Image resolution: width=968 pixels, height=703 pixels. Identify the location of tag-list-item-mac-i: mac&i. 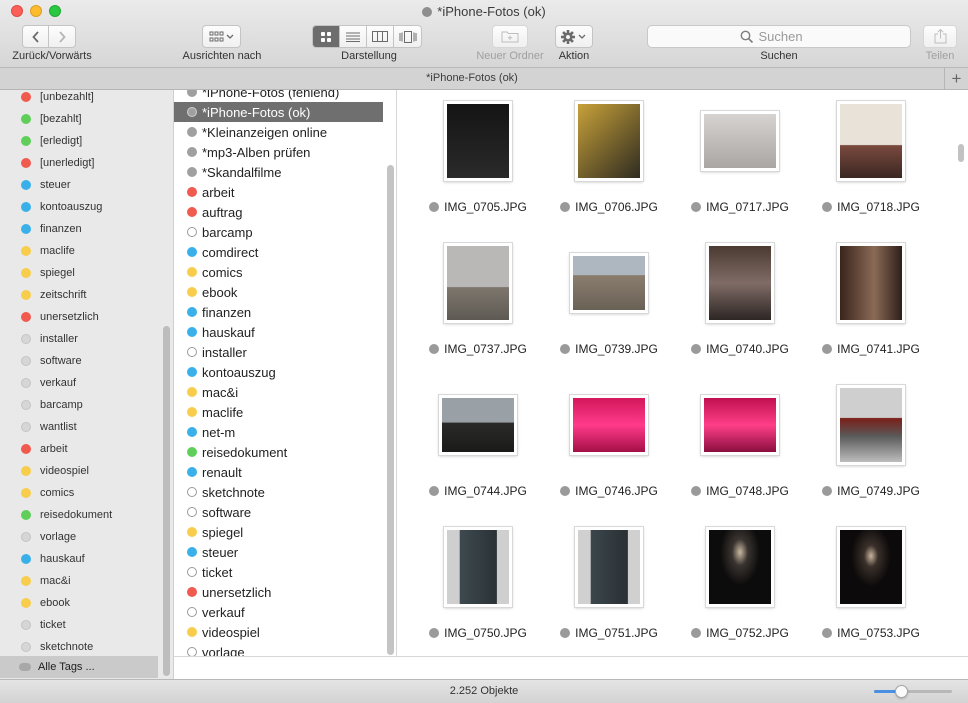
(278, 392).